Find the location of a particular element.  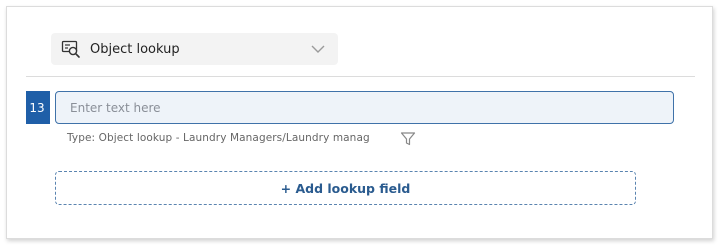

field-type-select: Object lookup is located at coordinates (194, 49).